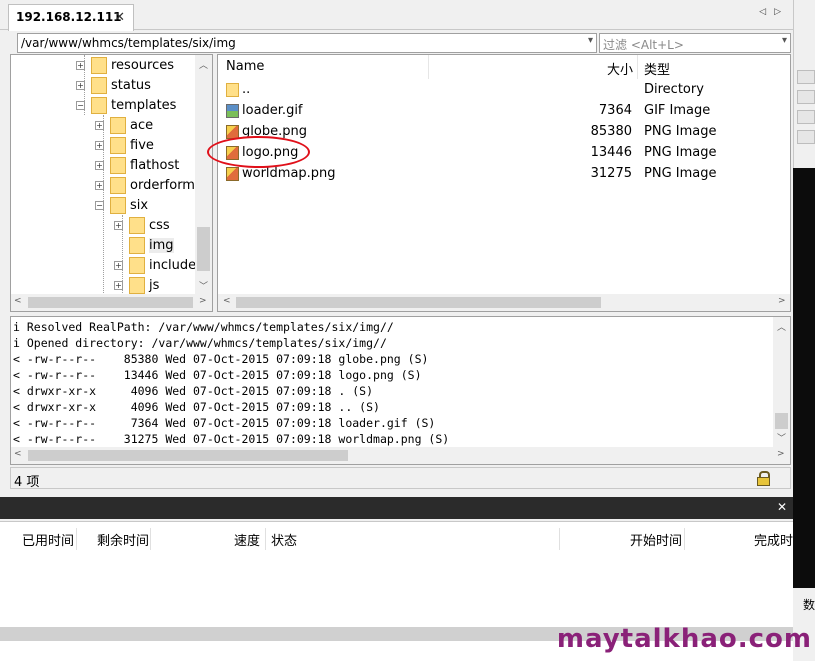 Image resolution: width=815 pixels, height=661 pixels. What do you see at coordinates (396, 508) in the screenshot?
I see `transfer-title-bar: ✕` at bounding box center [396, 508].